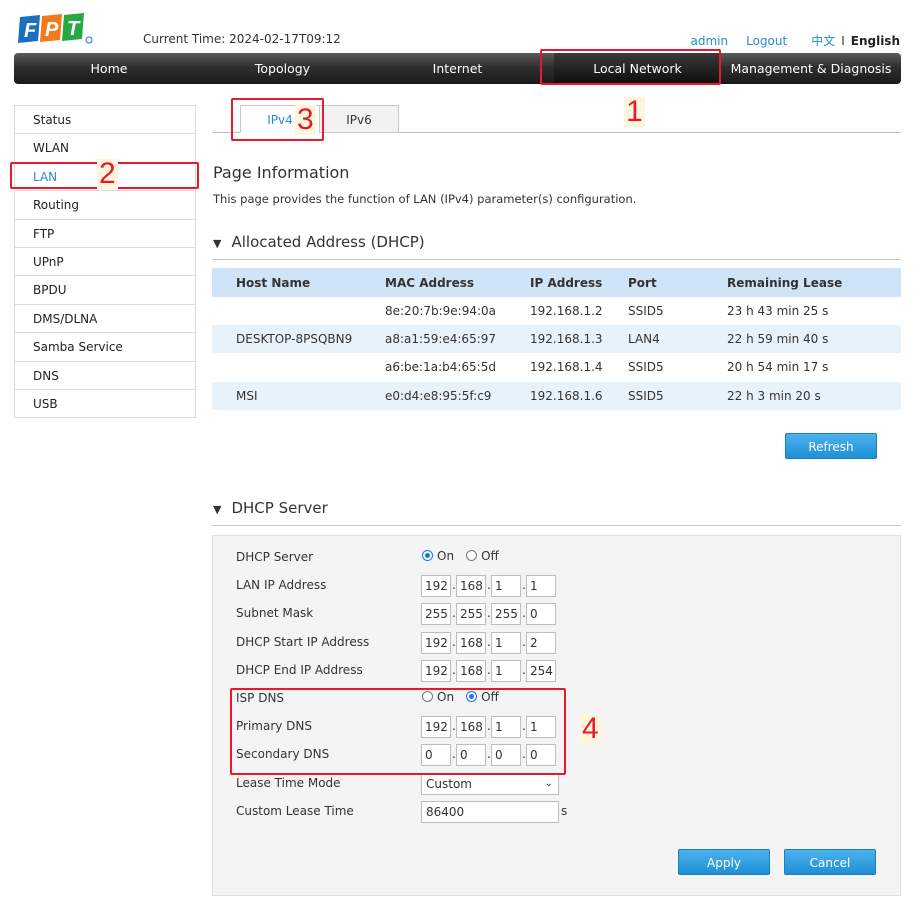 This screenshot has width=924, height=914. What do you see at coordinates (456, 339) in the screenshot?
I see `cell-mac: a8:a1:59:e4:65:97` at bounding box center [456, 339].